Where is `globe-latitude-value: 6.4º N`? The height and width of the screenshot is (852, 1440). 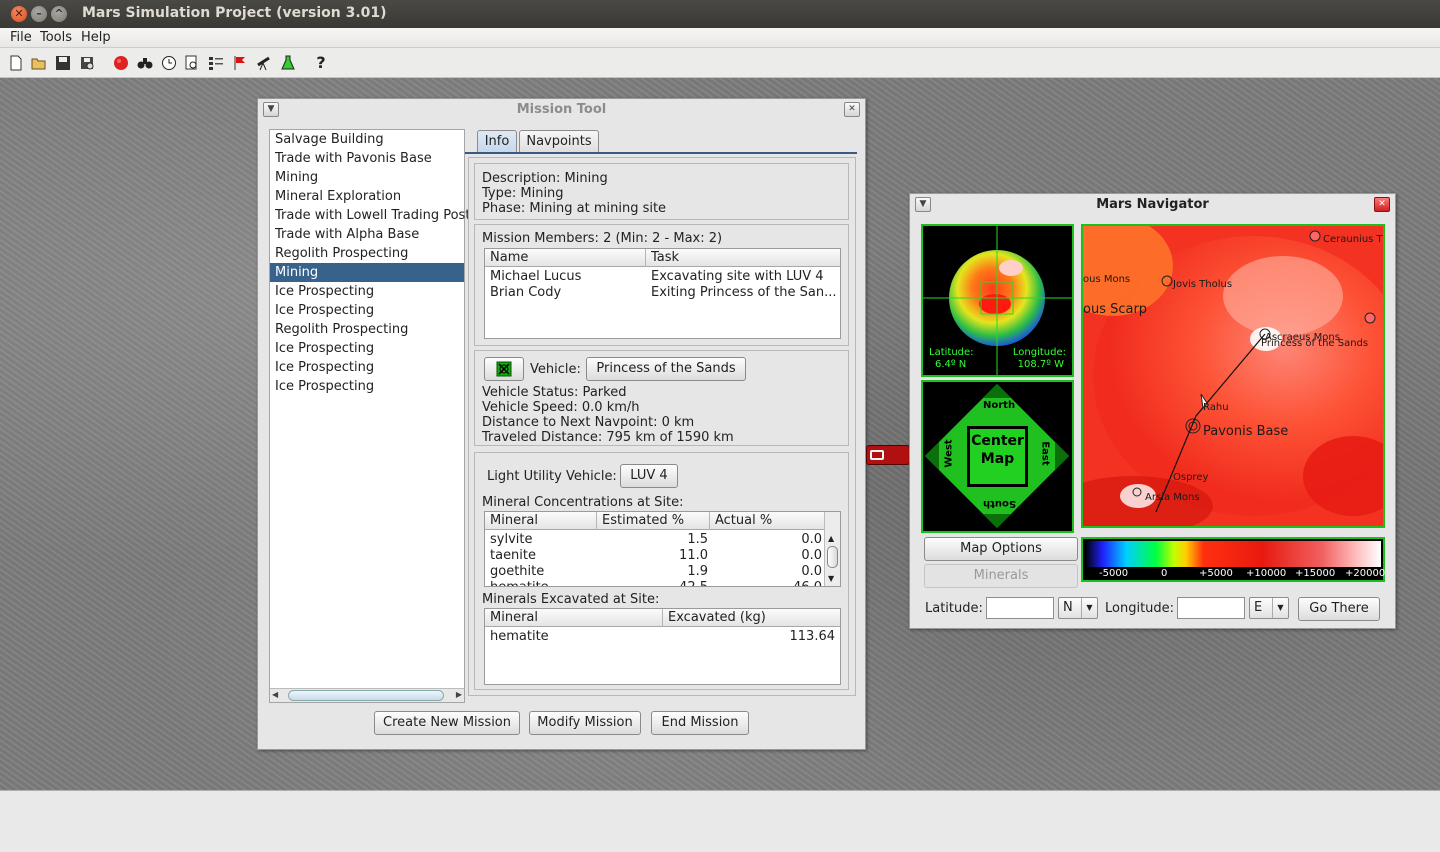 globe-latitude-value: 6.4º N is located at coordinates (951, 364).